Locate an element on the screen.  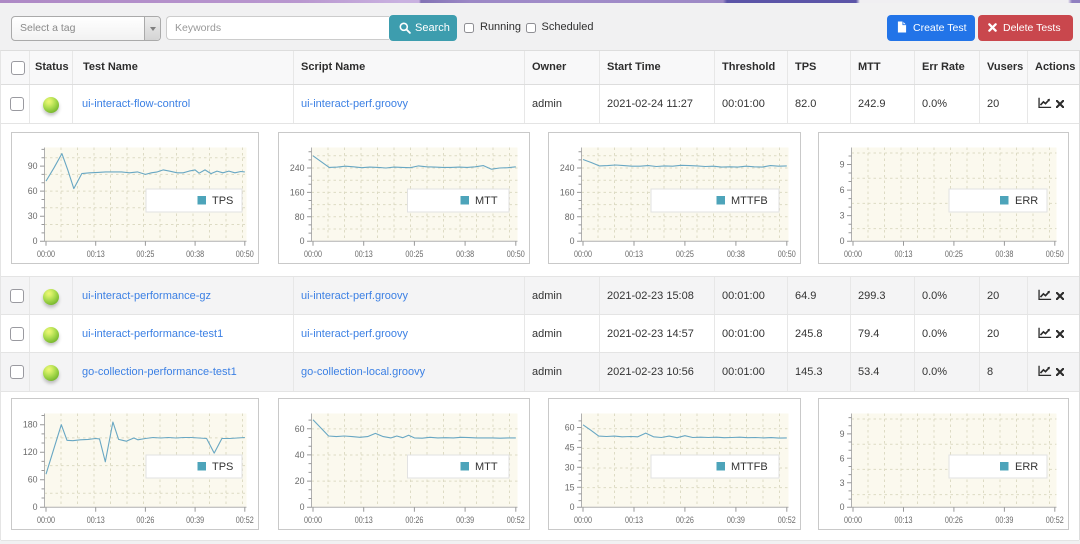
svg-text: 20 is located at coordinates (300, 481).